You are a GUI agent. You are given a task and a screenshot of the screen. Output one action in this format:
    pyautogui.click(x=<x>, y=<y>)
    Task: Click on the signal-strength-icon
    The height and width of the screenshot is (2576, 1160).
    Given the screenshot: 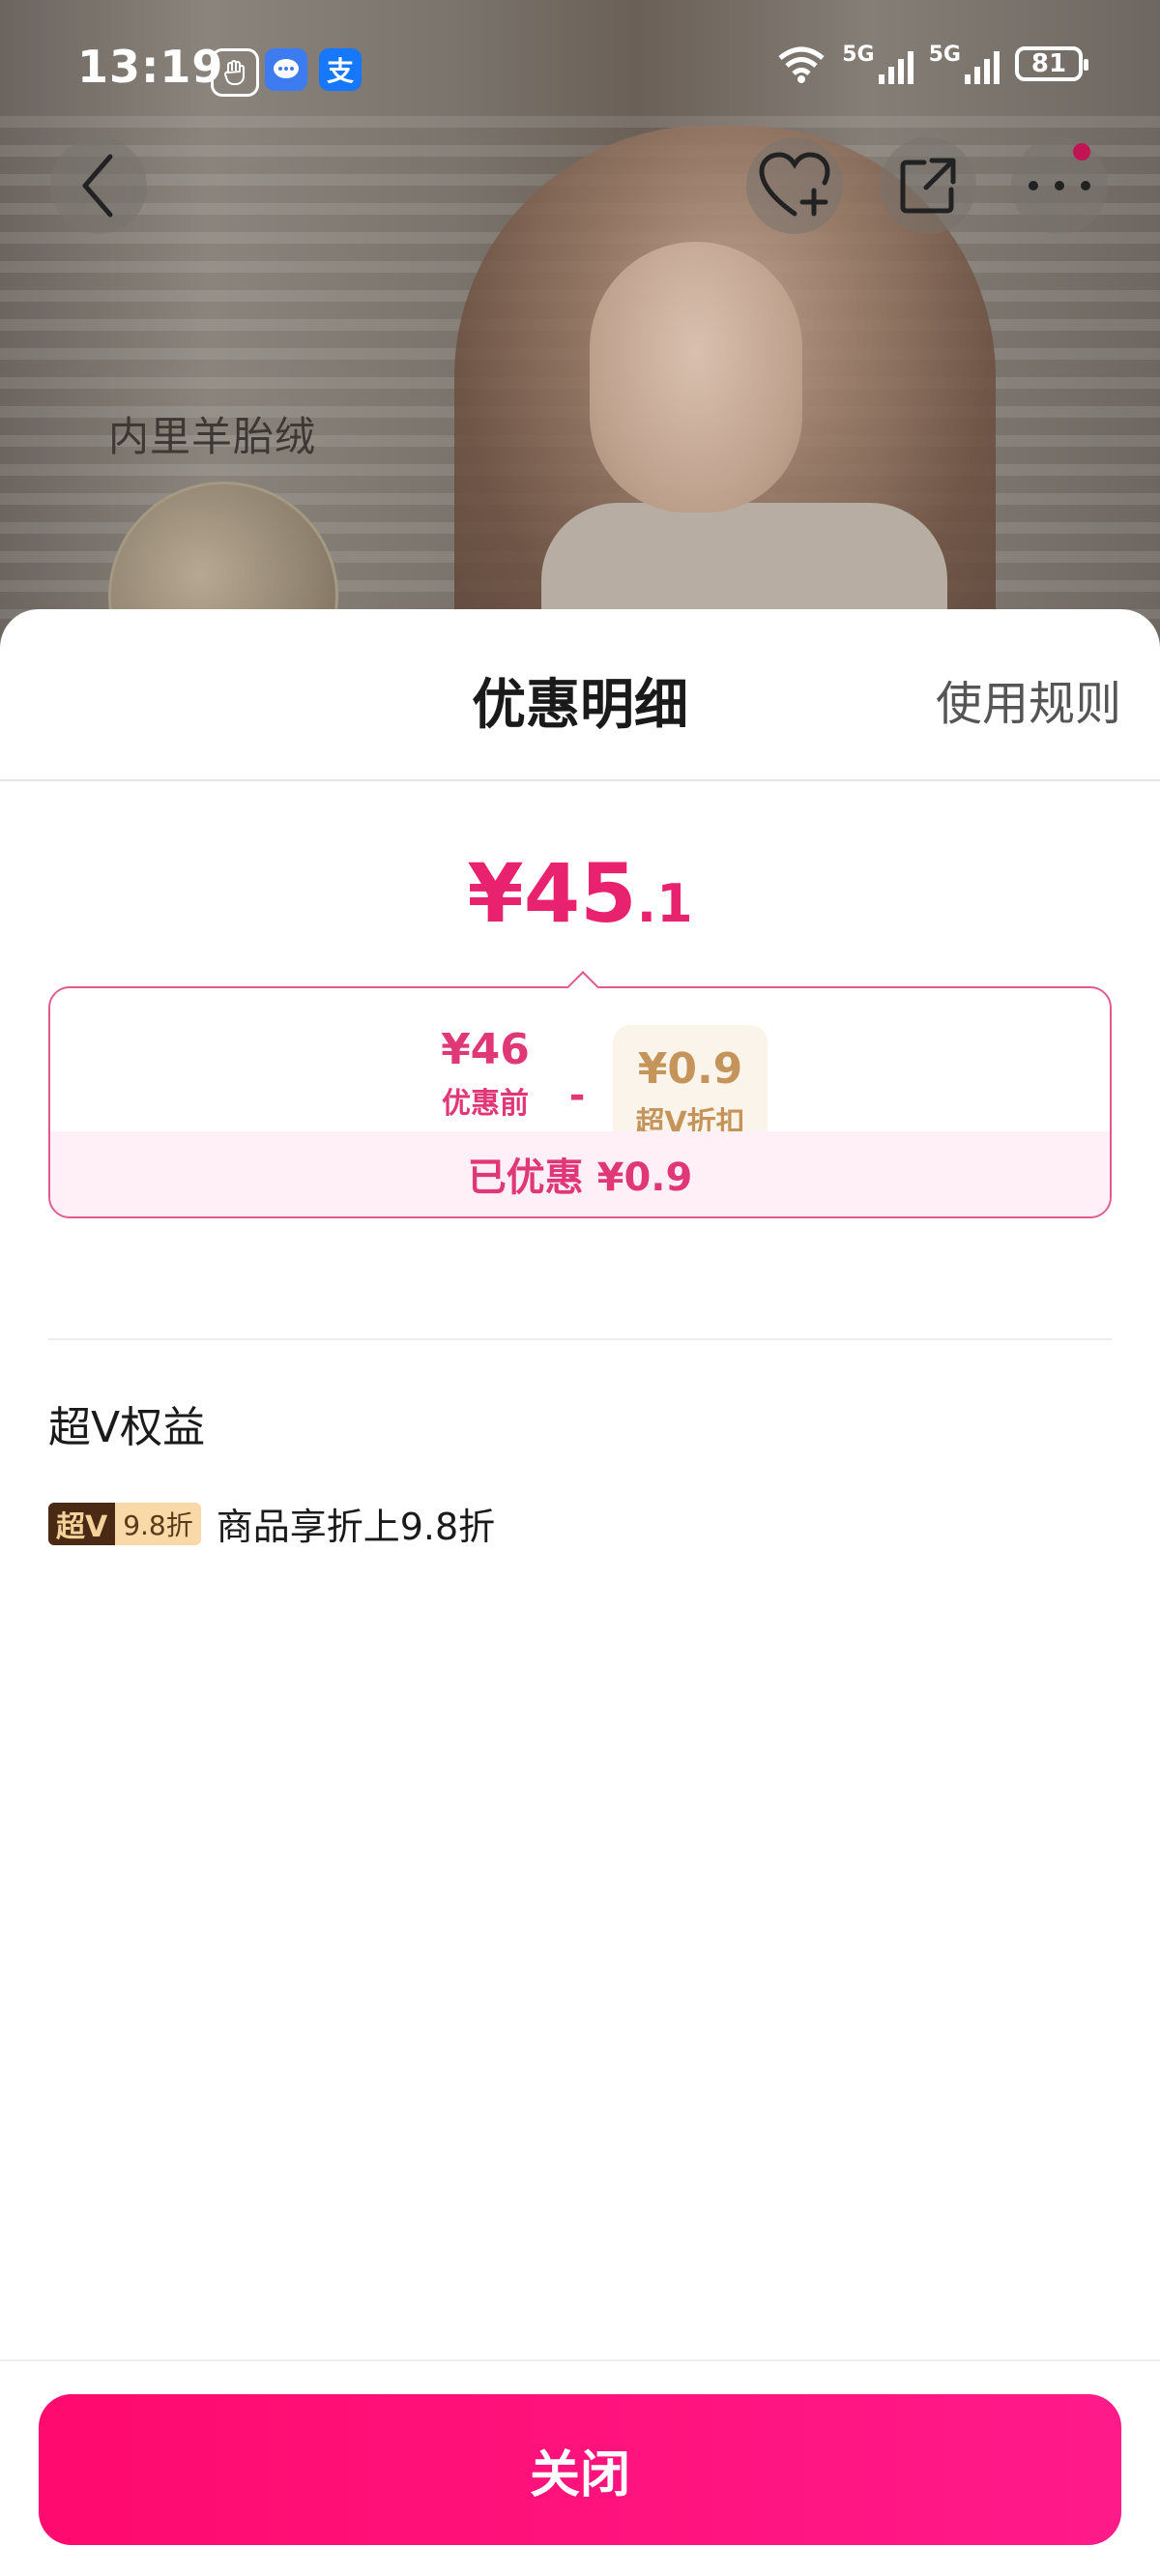 What is the action you would take?
    pyautogui.click(x=896, y=65)
    